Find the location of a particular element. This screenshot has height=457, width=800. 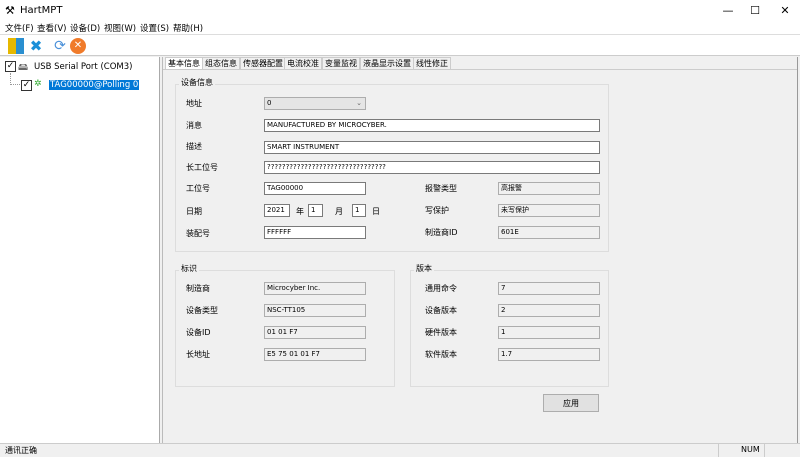

num-lock-indicator: NUM is located at coordinates (750, 449).